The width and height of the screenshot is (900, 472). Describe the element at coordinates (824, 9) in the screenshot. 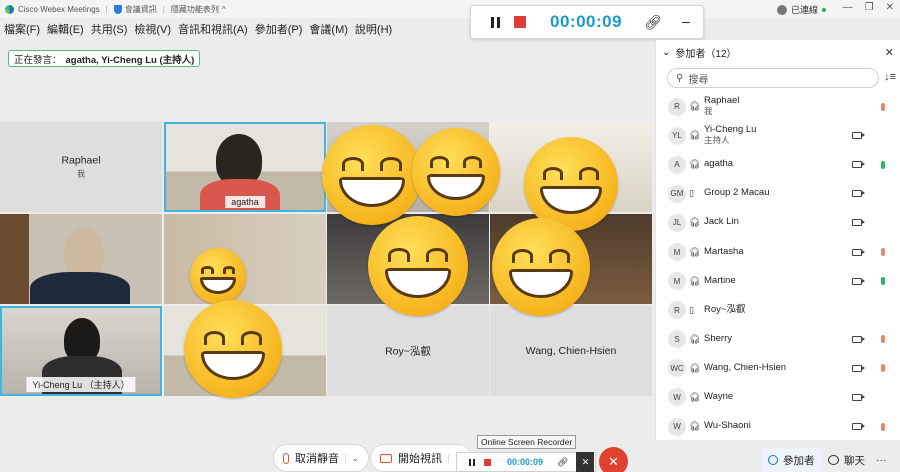

I see `connection-dot-icon` at that location.